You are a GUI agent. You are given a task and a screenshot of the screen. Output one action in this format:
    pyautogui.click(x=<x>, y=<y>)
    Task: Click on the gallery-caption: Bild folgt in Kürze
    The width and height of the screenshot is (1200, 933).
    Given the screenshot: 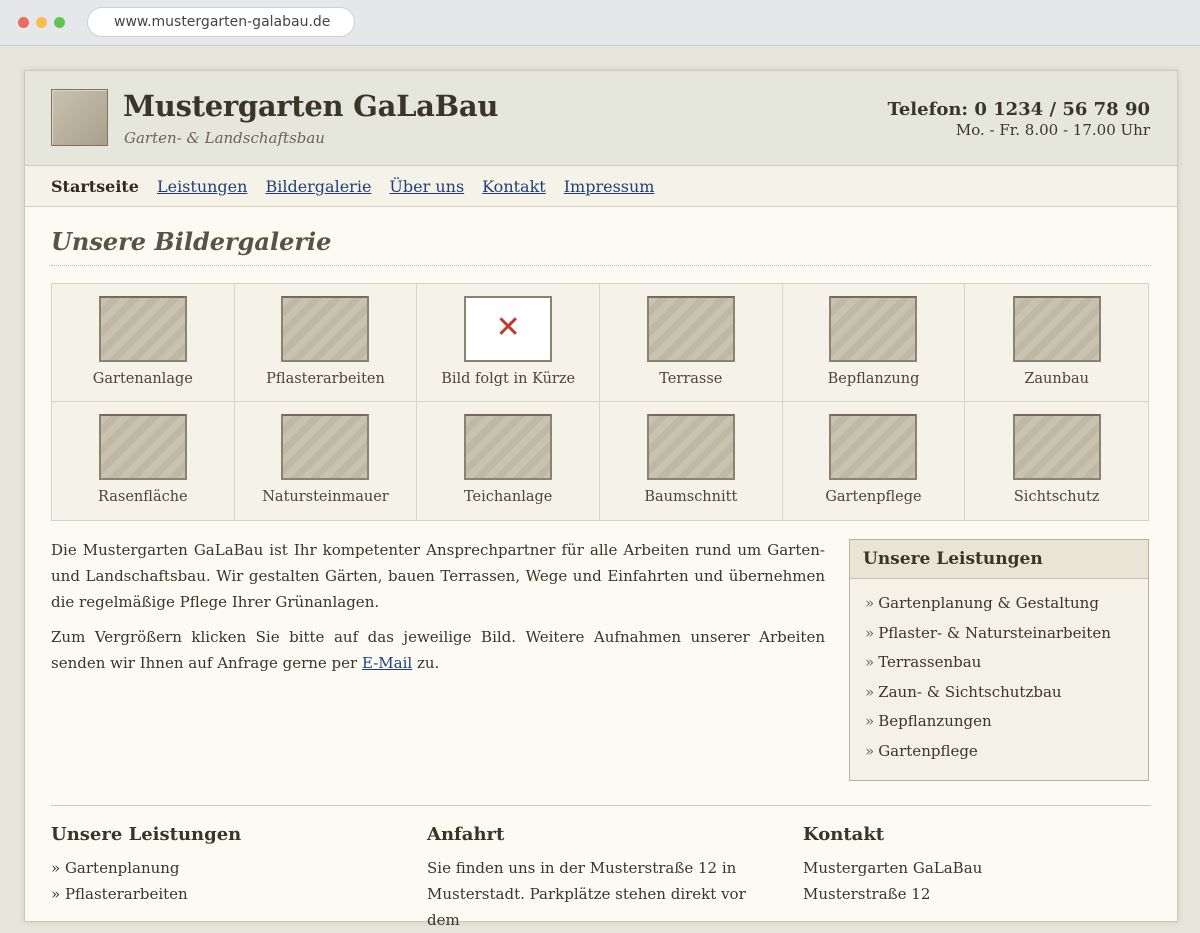 What is the action you would take?
    pyautogui.click(x=508, y=379)
    